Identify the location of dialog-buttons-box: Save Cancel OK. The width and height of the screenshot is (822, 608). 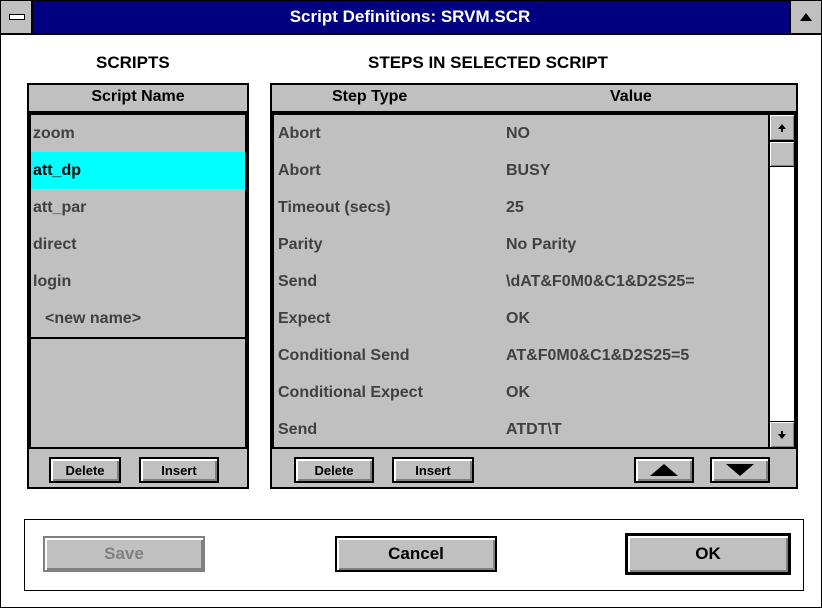
(414, 555).